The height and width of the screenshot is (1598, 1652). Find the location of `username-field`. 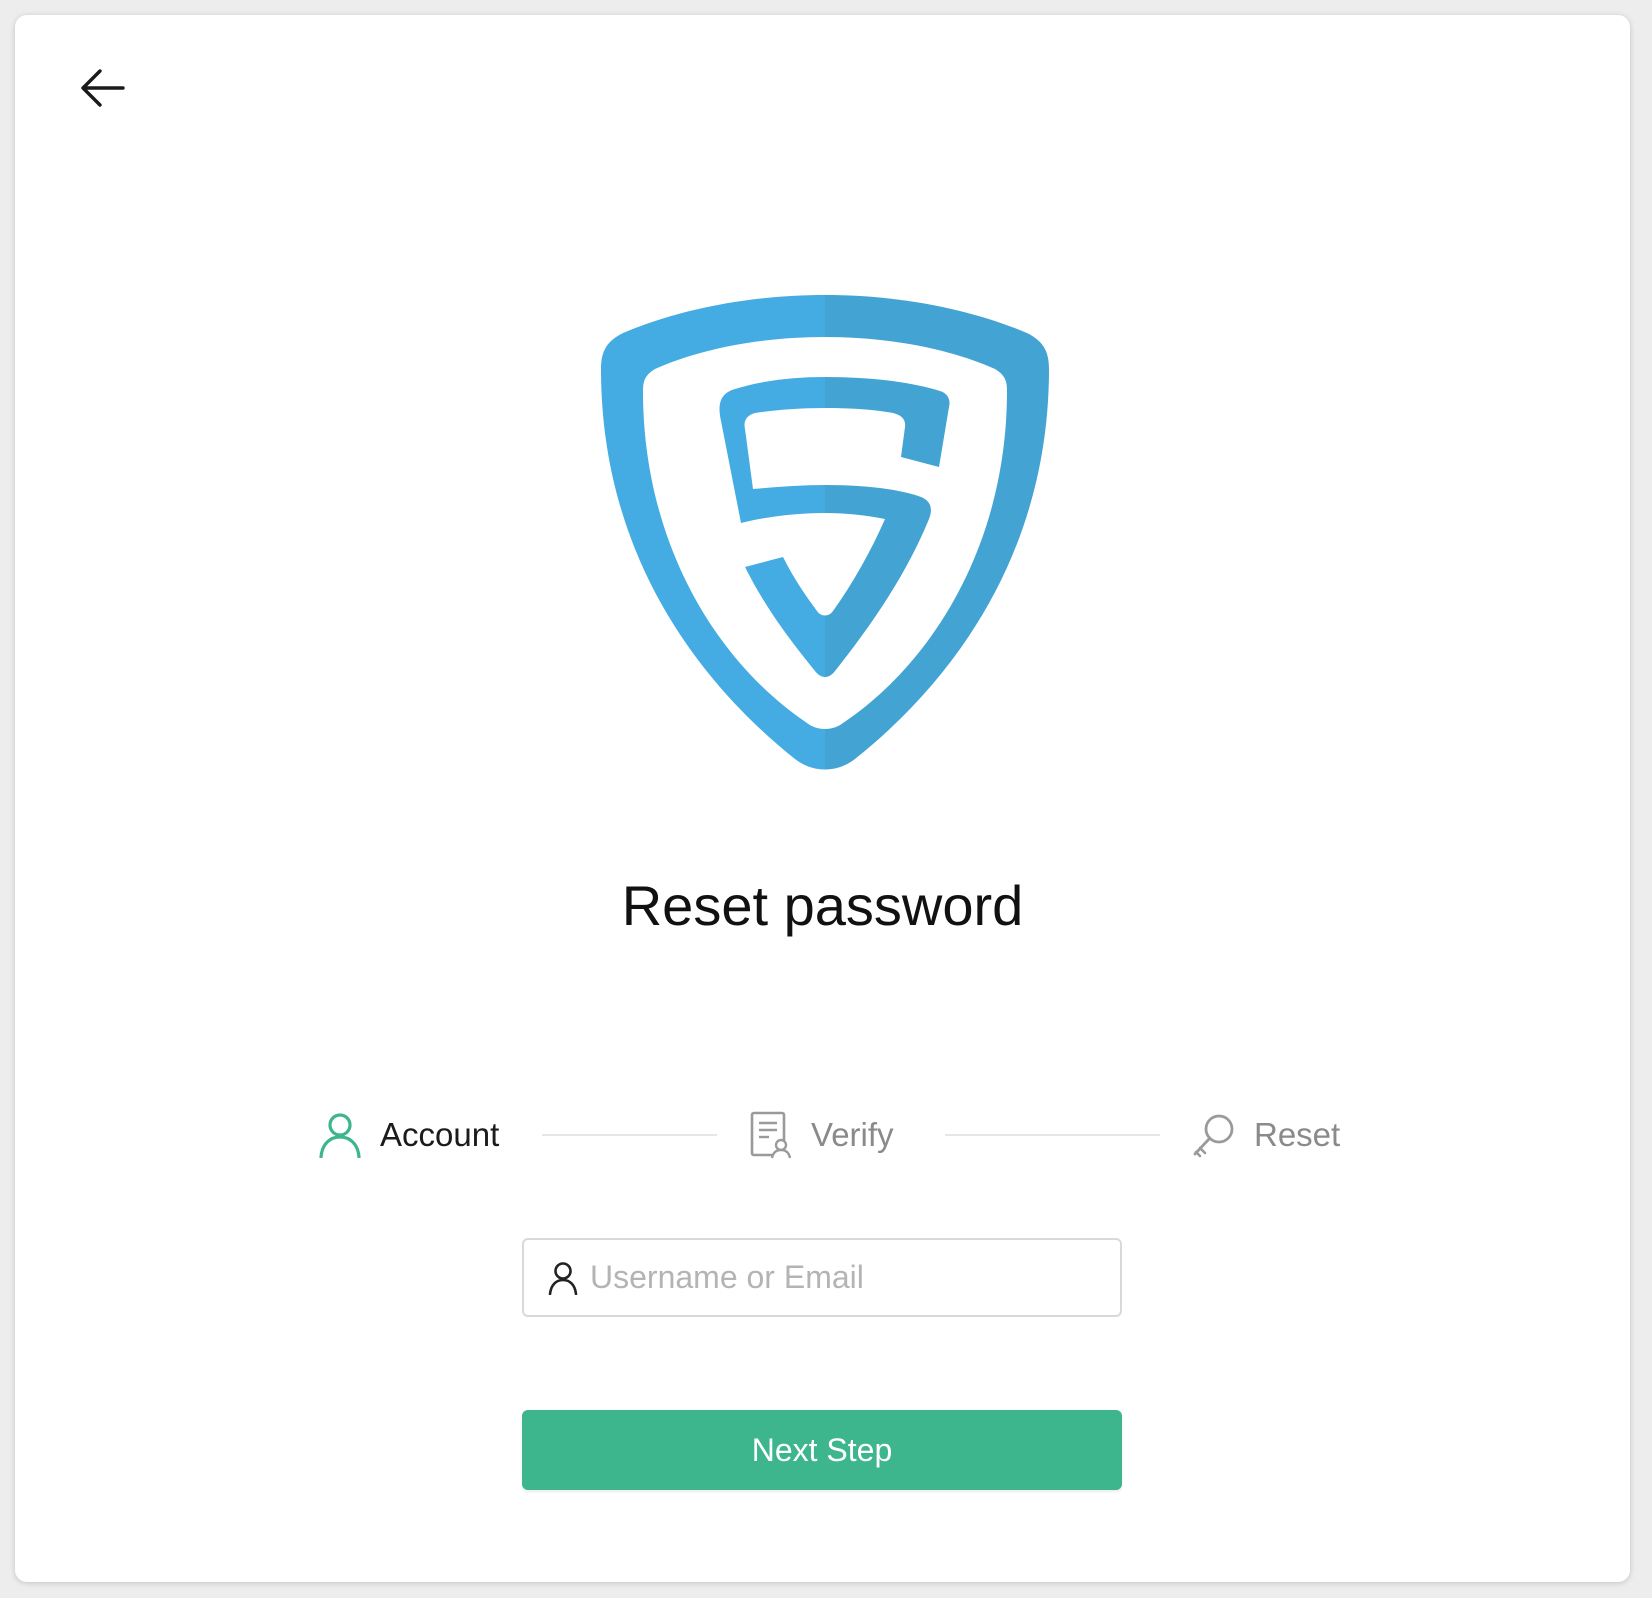

username-field is located at coordinates (822, 1277).